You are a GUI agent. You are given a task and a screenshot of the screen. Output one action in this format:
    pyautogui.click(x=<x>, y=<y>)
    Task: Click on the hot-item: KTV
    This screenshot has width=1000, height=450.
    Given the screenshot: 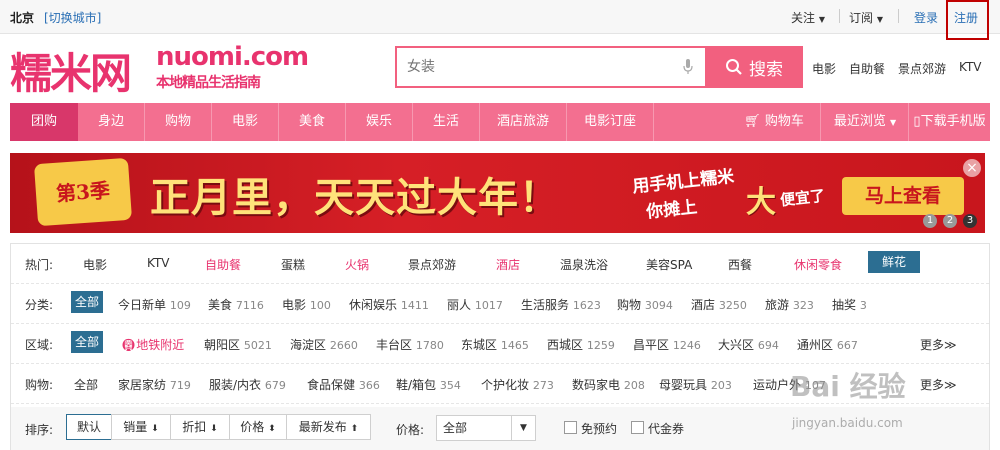 What is the action you would take?
    pyautogui.click(x=158, y=263)
    